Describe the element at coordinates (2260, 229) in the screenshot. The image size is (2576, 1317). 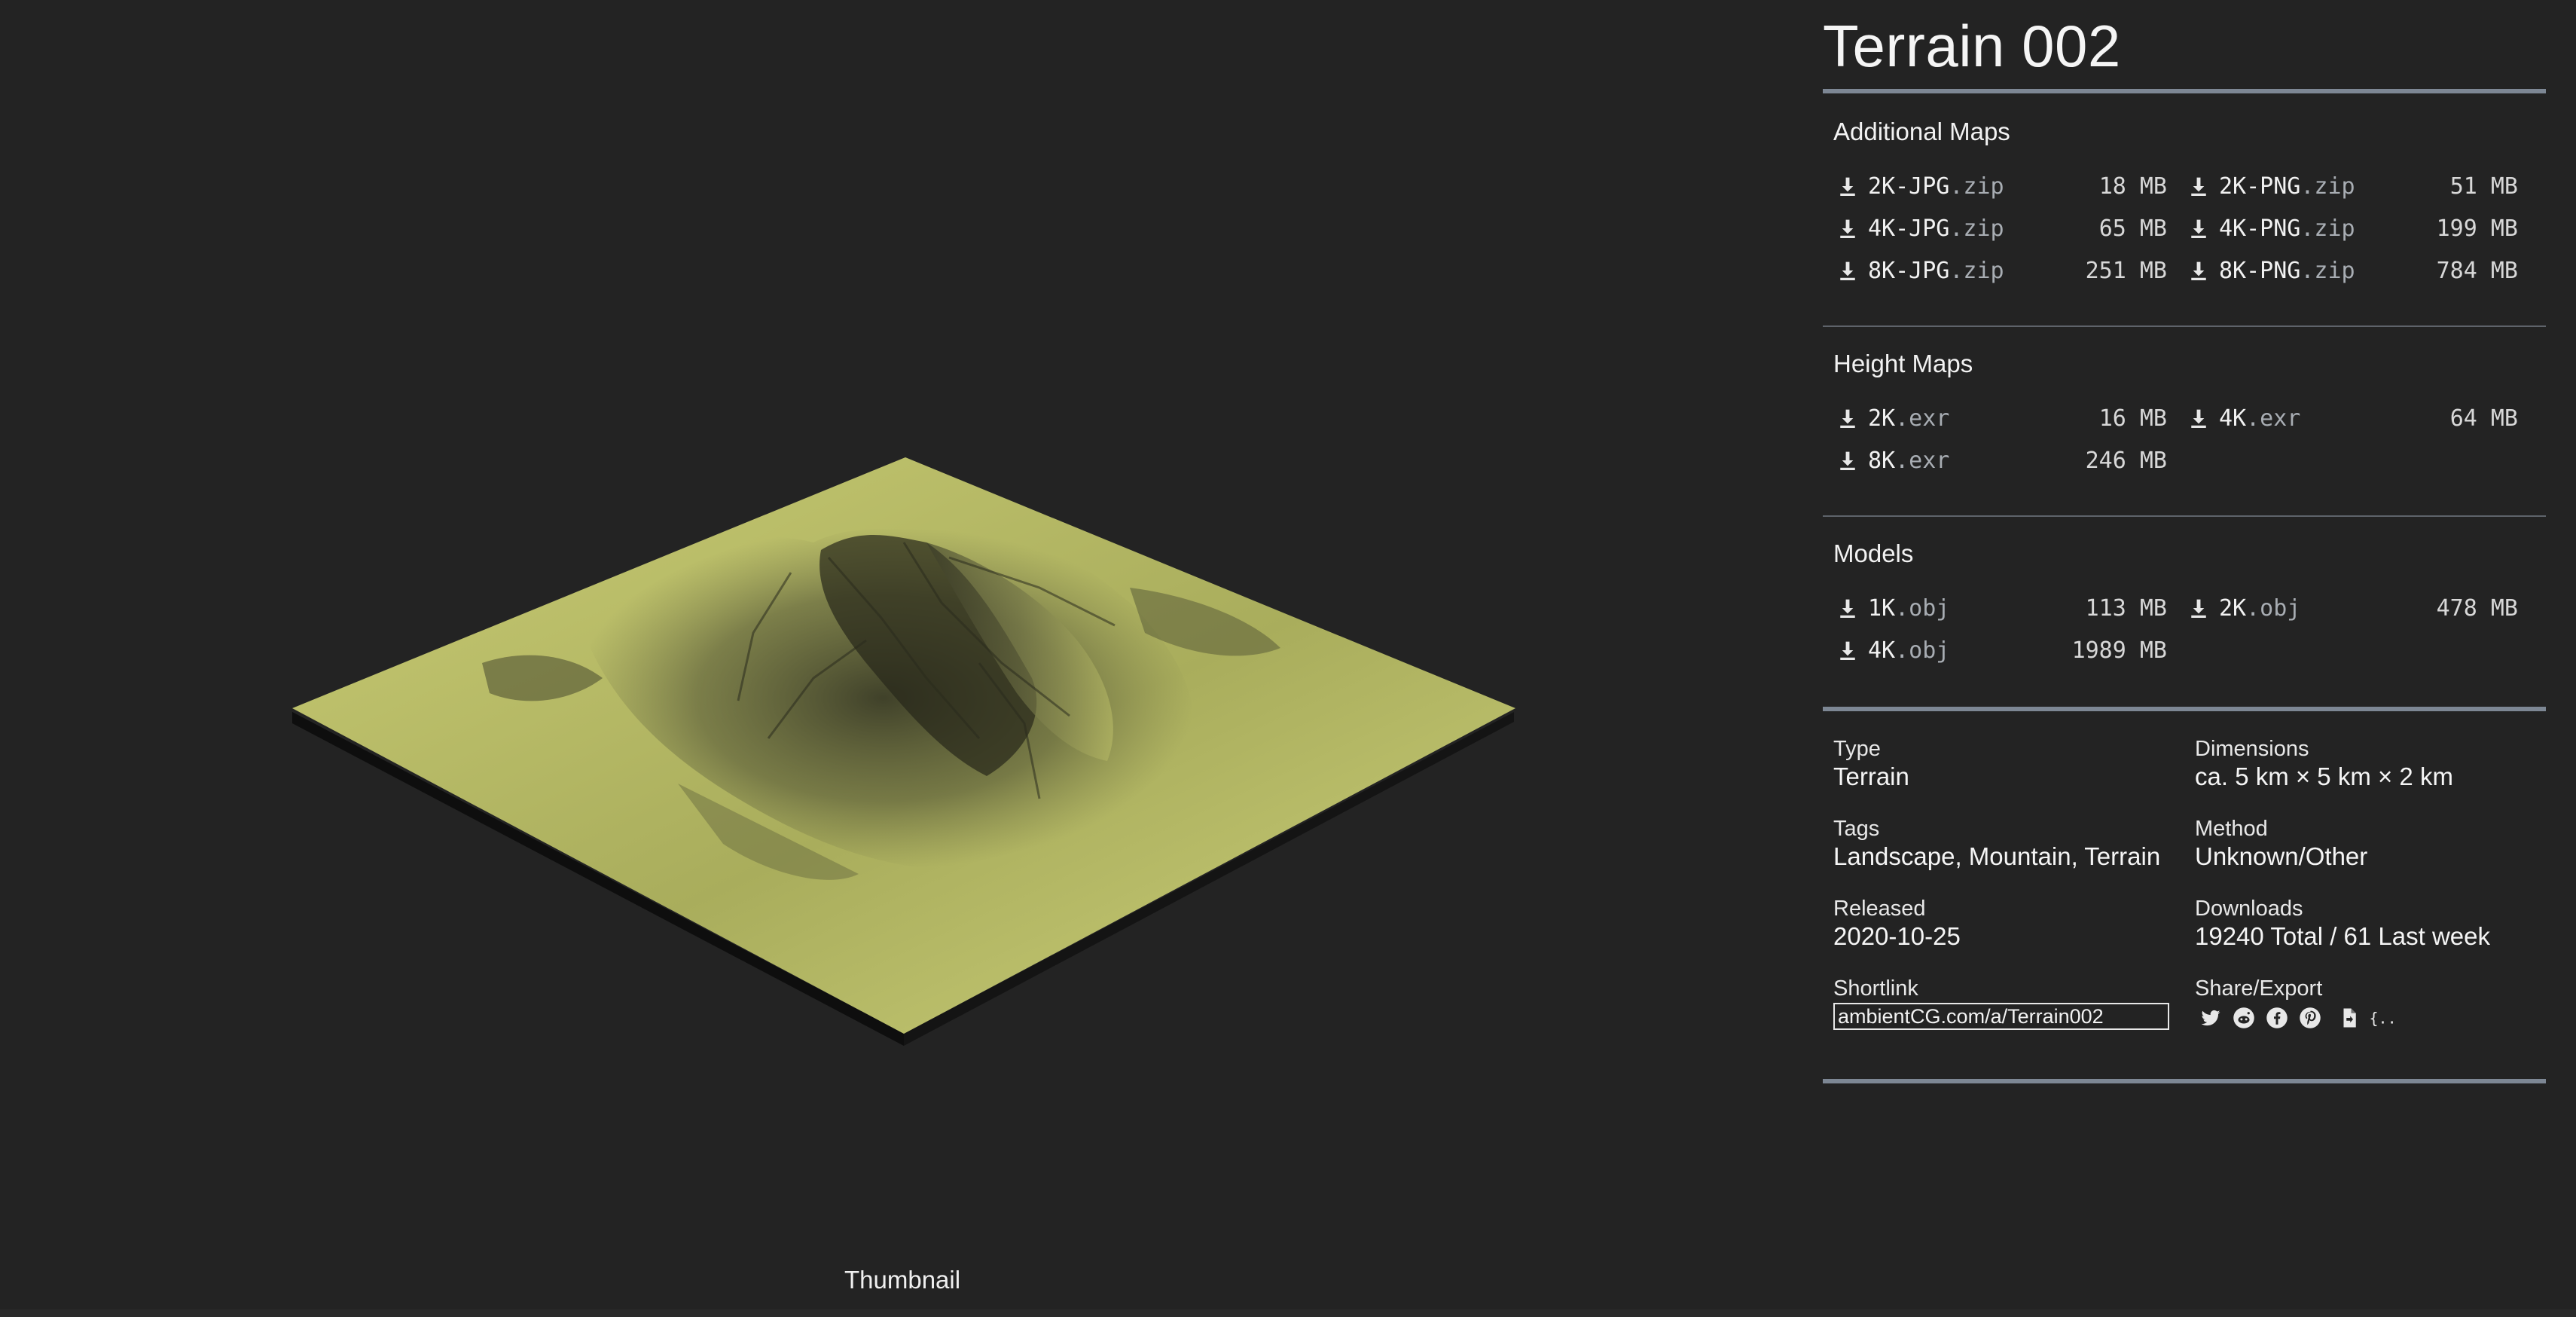
I see `download-name: 4K-PNG` at that location.